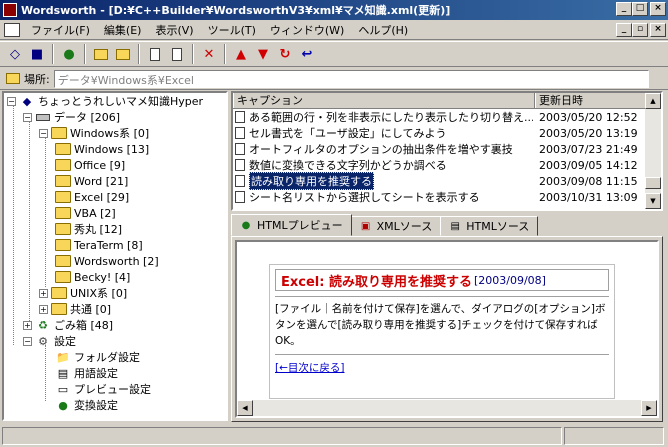 The image size is (668, 447). Describe the element at coordinates (348, 133) in the screenshot. I see `row-caption: セル書式を「ユーザ設定」にしてみよう` at that location.